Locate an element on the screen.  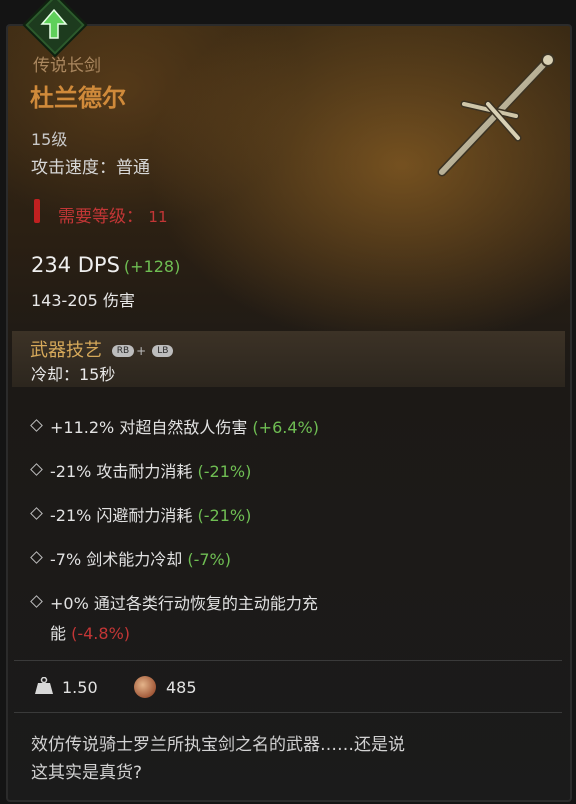
stat-text: -7% 剑术能力冷却 is located at coordinates (116, 559).